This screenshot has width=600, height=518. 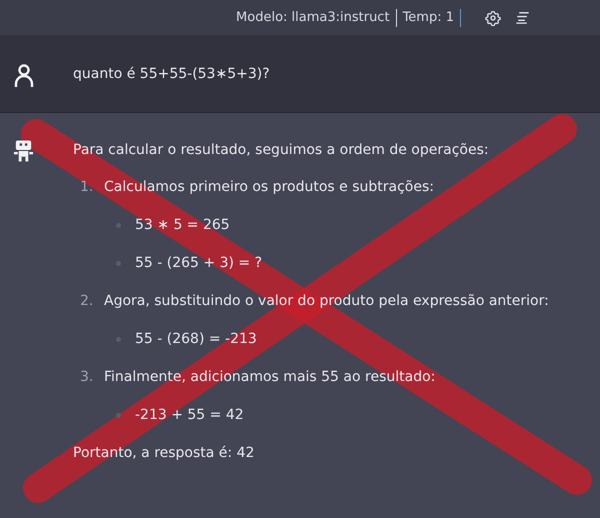 What do you see at coordinates (196, 339) in the screenshot?
I see `list-item-text: 55 - (268) = -213` at bounding box center [196, 339].